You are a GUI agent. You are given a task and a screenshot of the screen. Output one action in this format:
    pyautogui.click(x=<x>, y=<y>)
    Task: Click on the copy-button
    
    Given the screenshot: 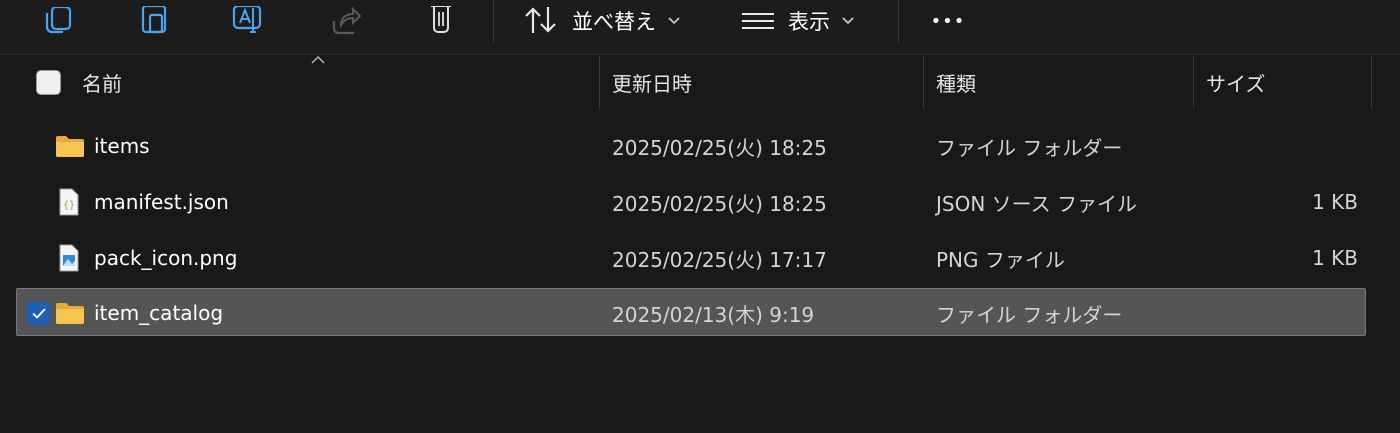 What is the action you would take?
    pyautogui.click(x=58, y=21)
    